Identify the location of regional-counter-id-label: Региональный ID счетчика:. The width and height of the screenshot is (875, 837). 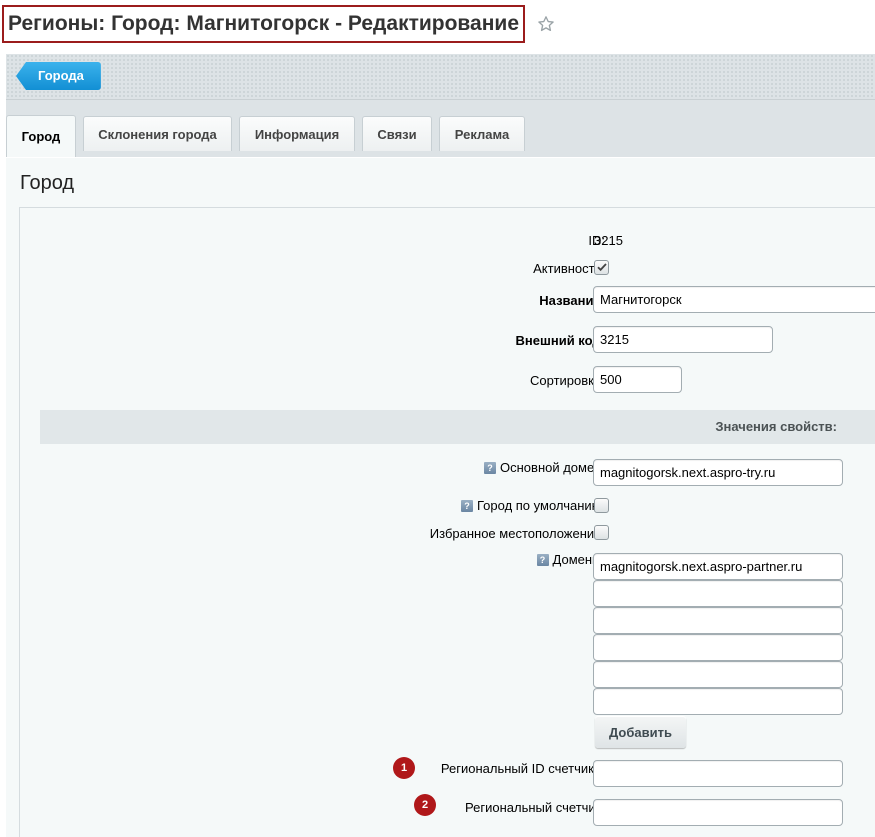
(522, 768).